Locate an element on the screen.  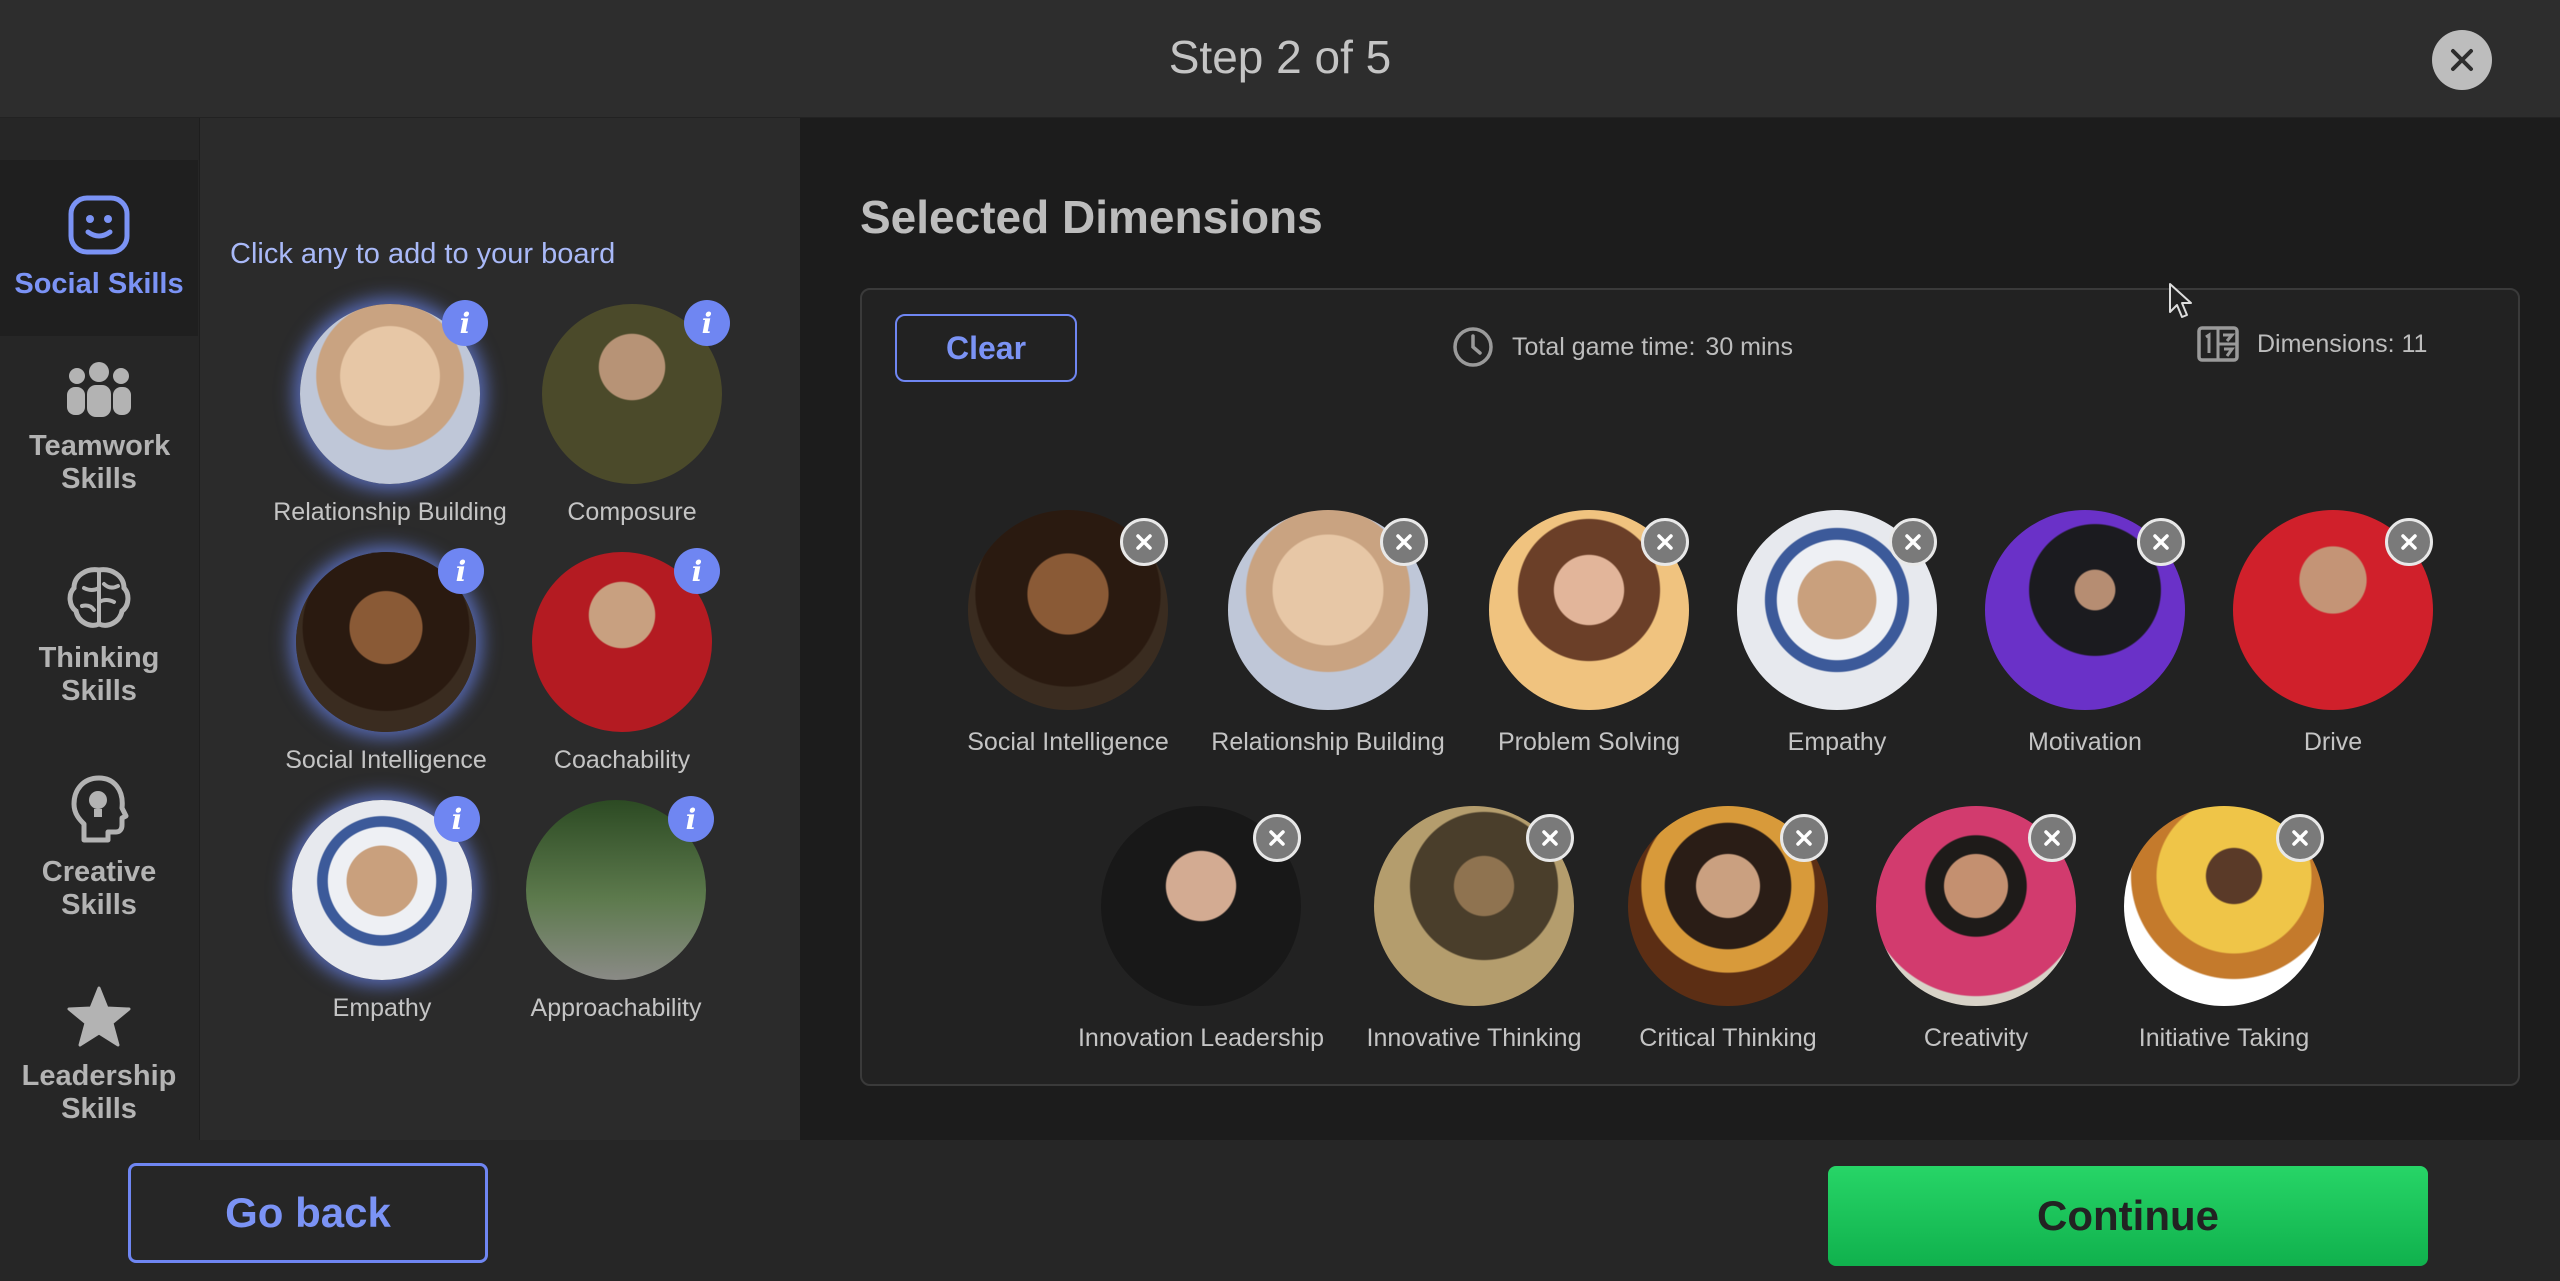
dimensions-count: Dimensions: 11 is located at coordinates (2312, 344).